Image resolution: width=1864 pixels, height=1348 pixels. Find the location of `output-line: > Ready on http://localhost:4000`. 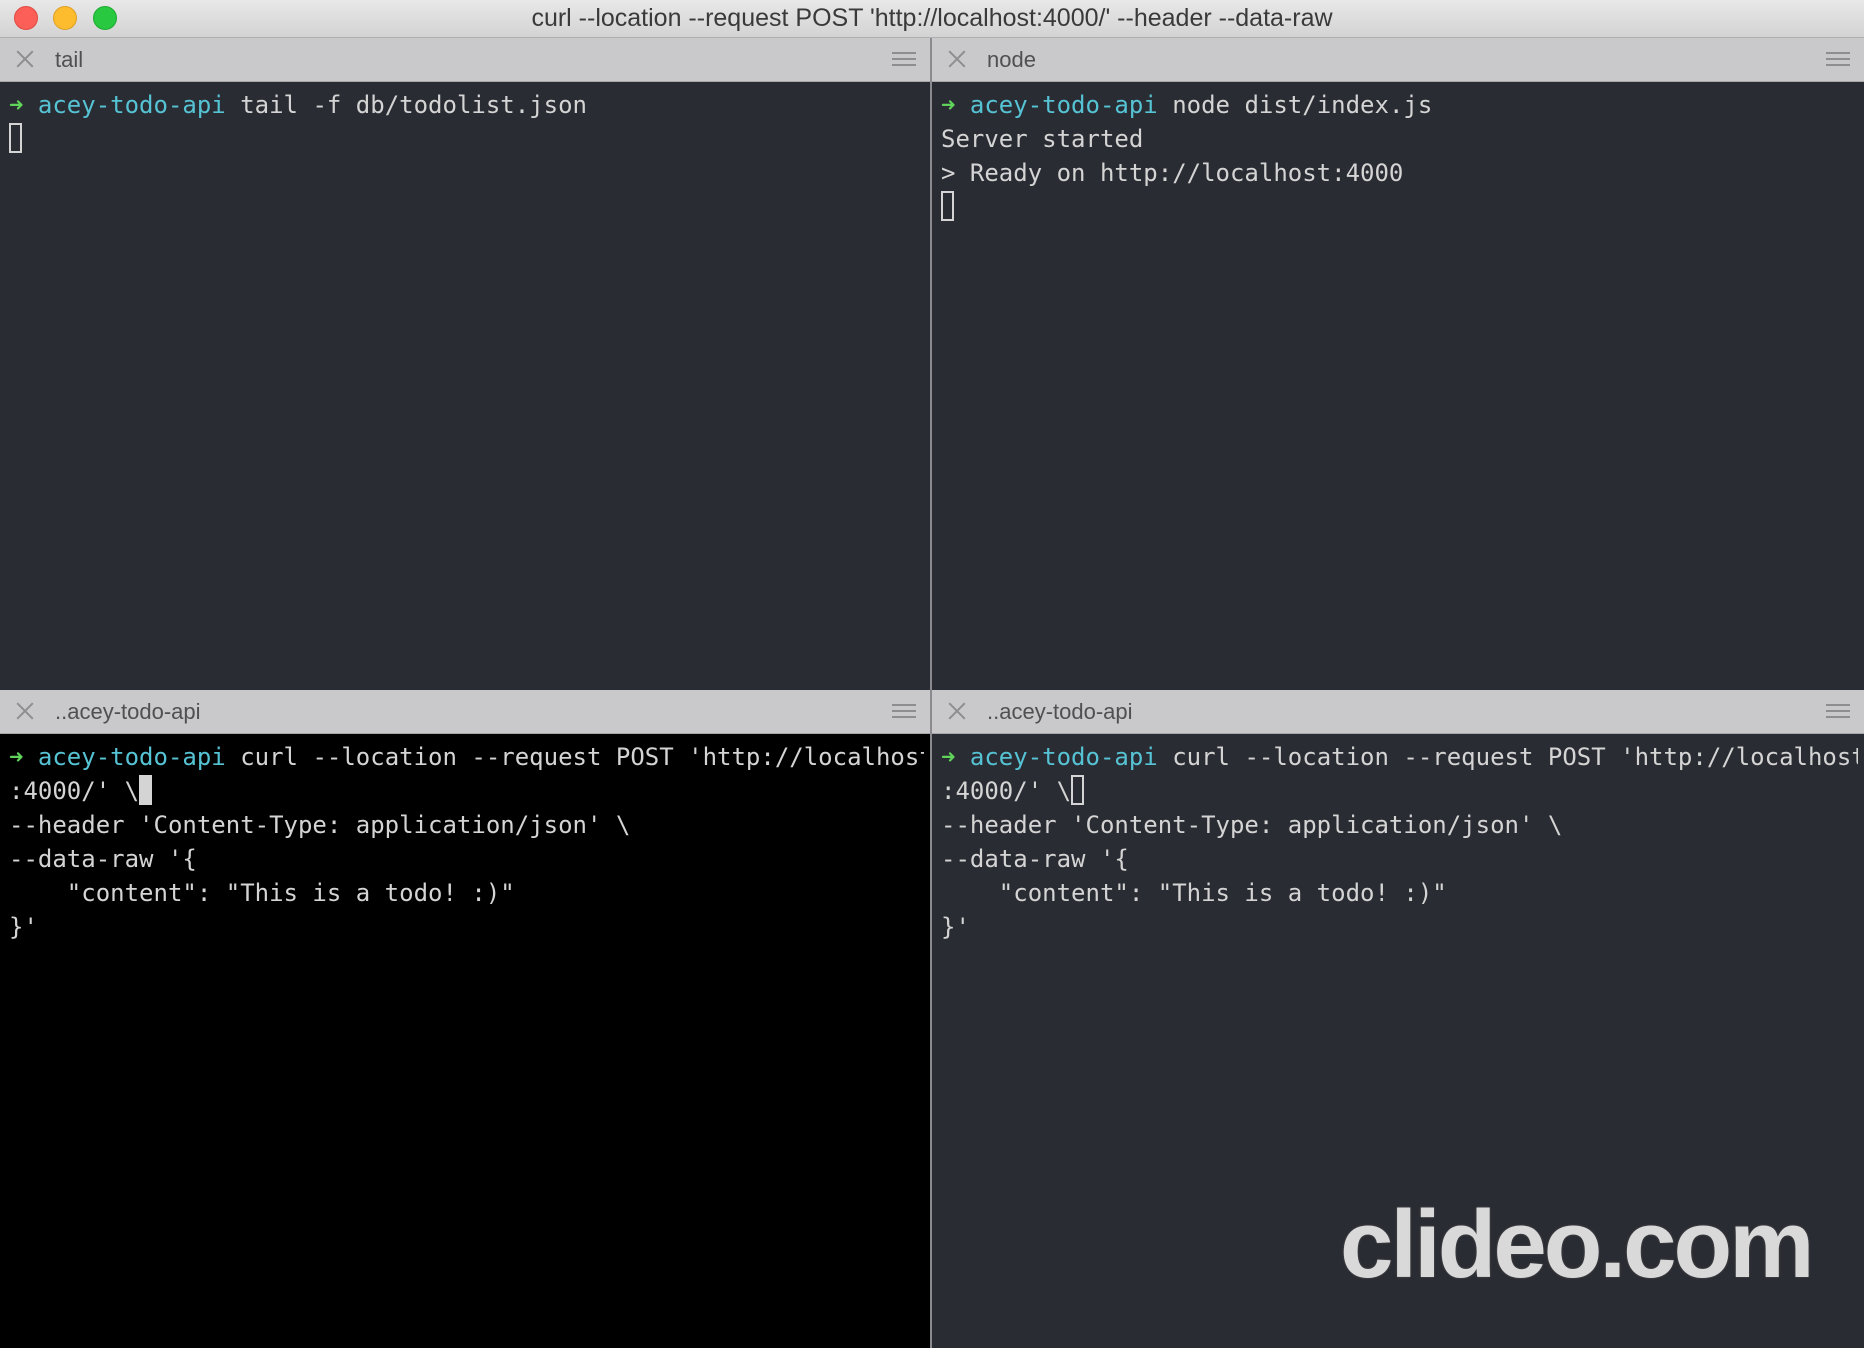

output-line: > Ready on http://localhost:4000 is located at coordinates (1172, 173).